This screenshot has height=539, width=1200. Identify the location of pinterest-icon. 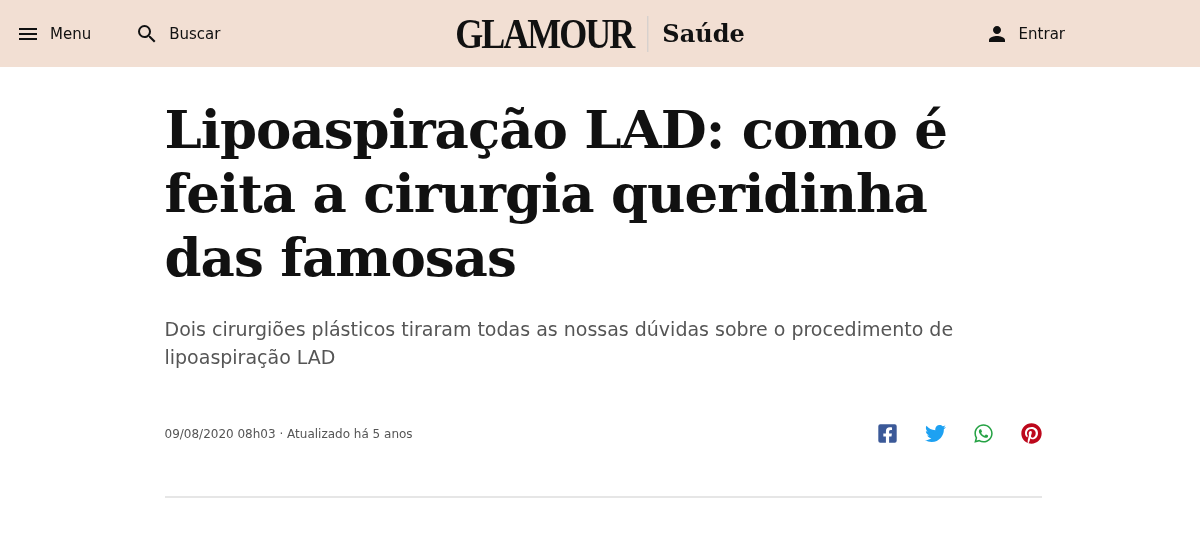
(1031, 433).